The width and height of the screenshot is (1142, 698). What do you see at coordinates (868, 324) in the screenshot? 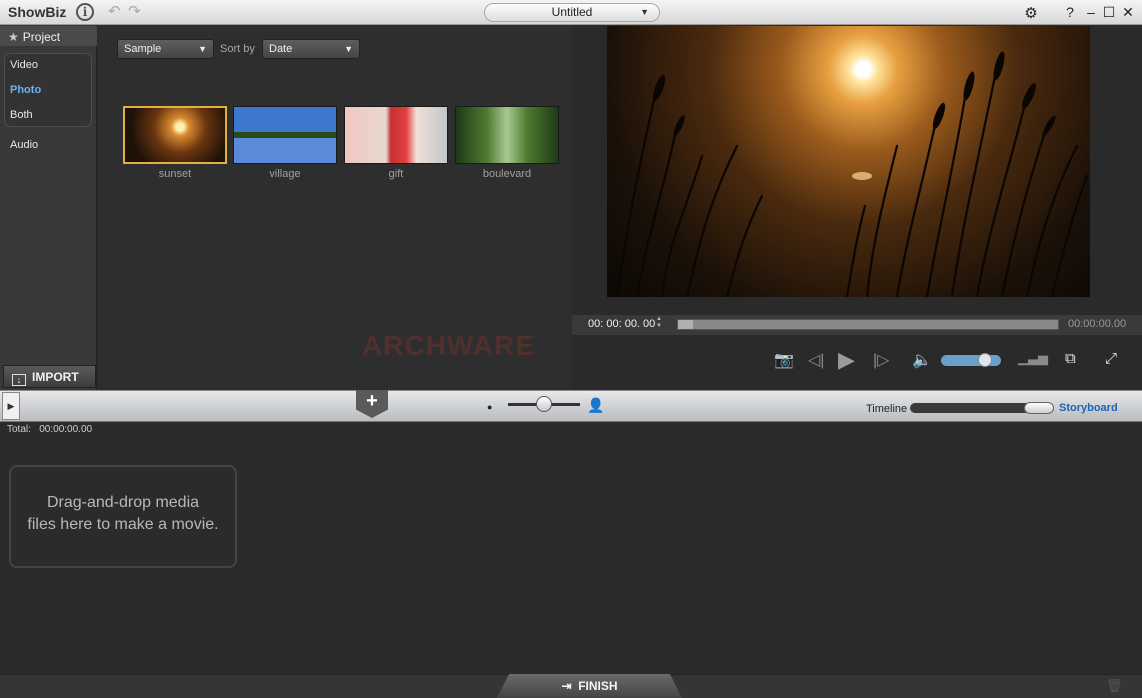
I see `progress-track` at bounding box center [868, 324].